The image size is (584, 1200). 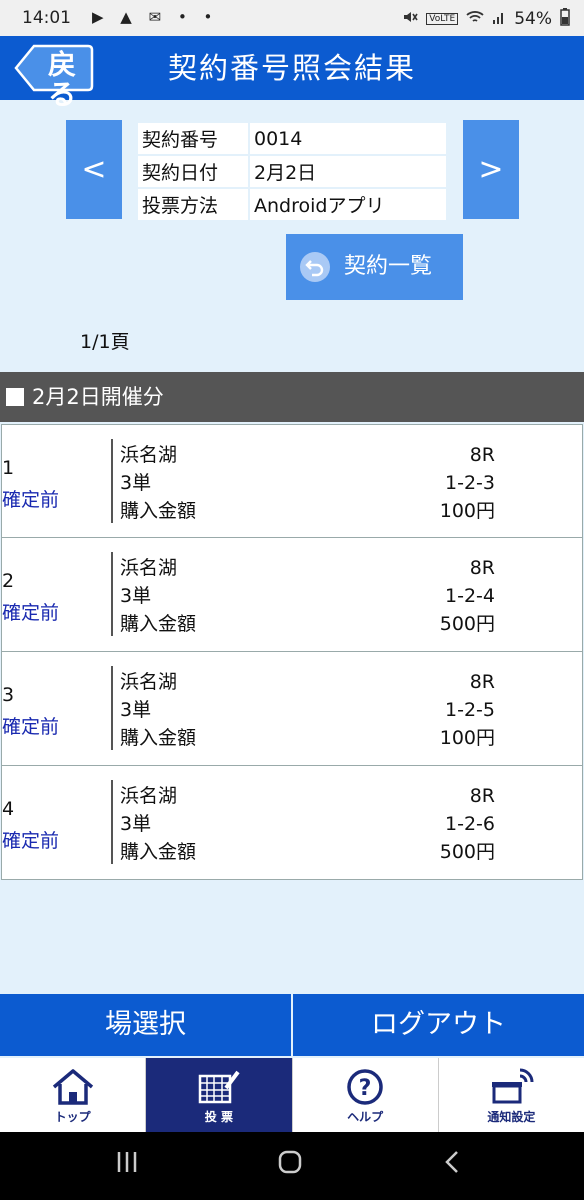 I want to click on bet-combination: 1-2-6, so click(x=470, y=824).